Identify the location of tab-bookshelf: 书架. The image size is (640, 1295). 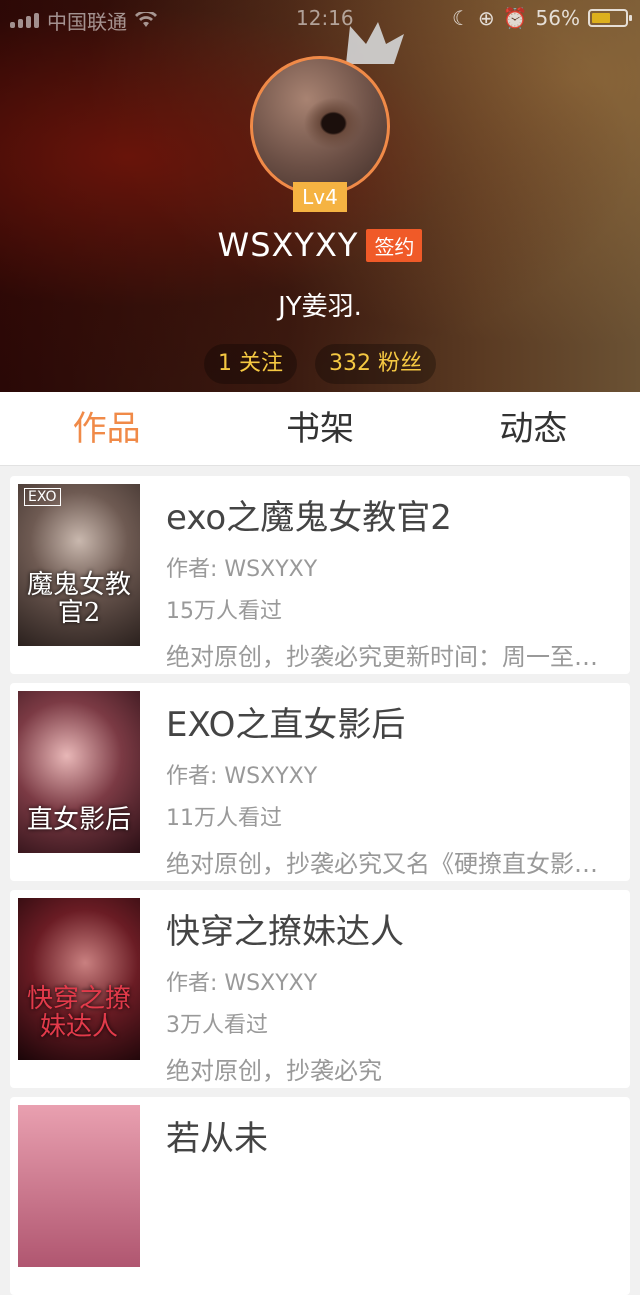
(319, 428).